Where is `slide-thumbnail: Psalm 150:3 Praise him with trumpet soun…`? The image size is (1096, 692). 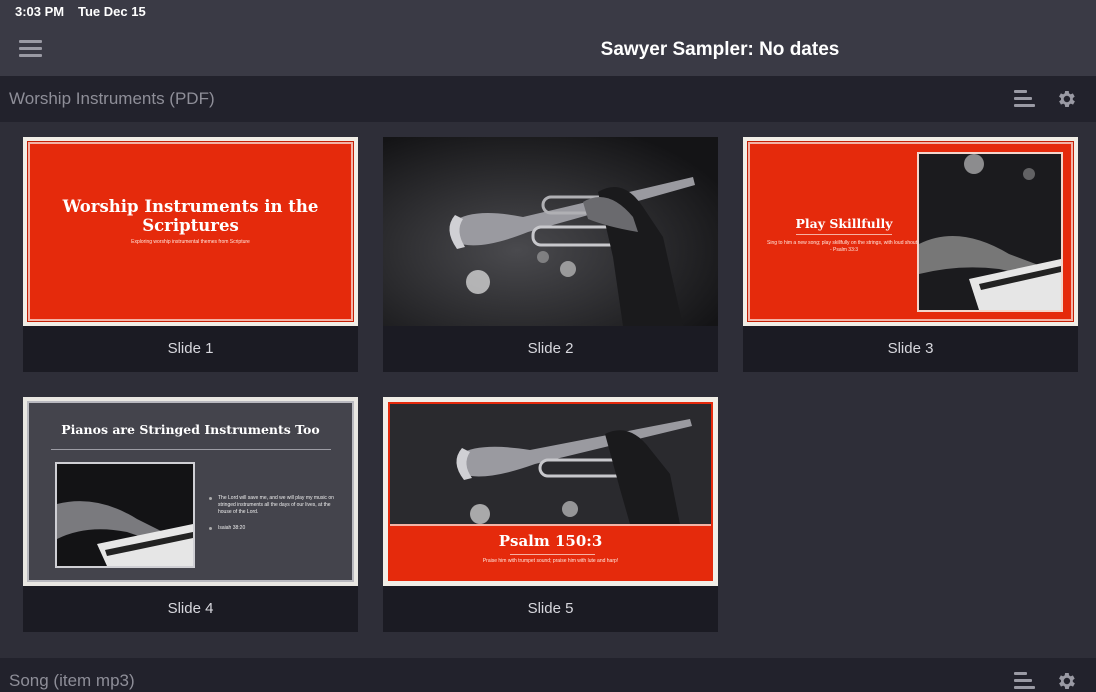 slide-thumbnail: Psalm 150:3 Praise him with trumpet soun… is located at coordinates (550, 491).